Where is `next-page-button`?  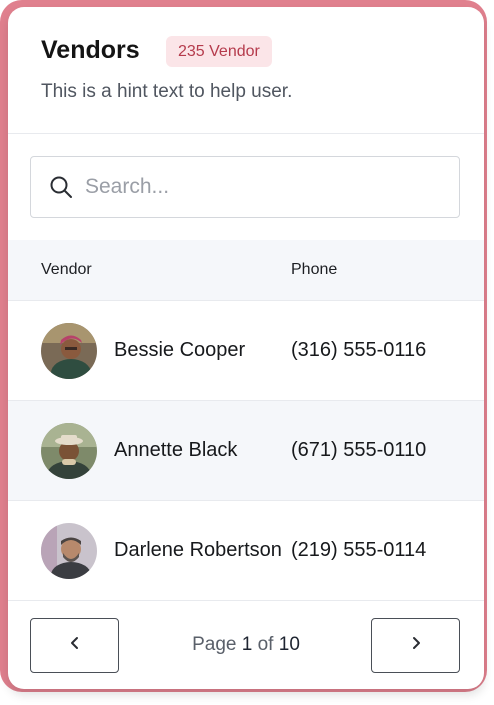
next-page-button is located at coordinates (415, 645).